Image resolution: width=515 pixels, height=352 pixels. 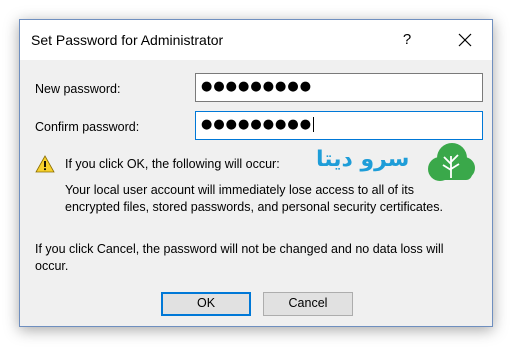 What do you see at coordinates (257, 124) in the screenshot?
I see `confirm-password-value: ●●●●●●●●●` at bounding box center [257, 124].